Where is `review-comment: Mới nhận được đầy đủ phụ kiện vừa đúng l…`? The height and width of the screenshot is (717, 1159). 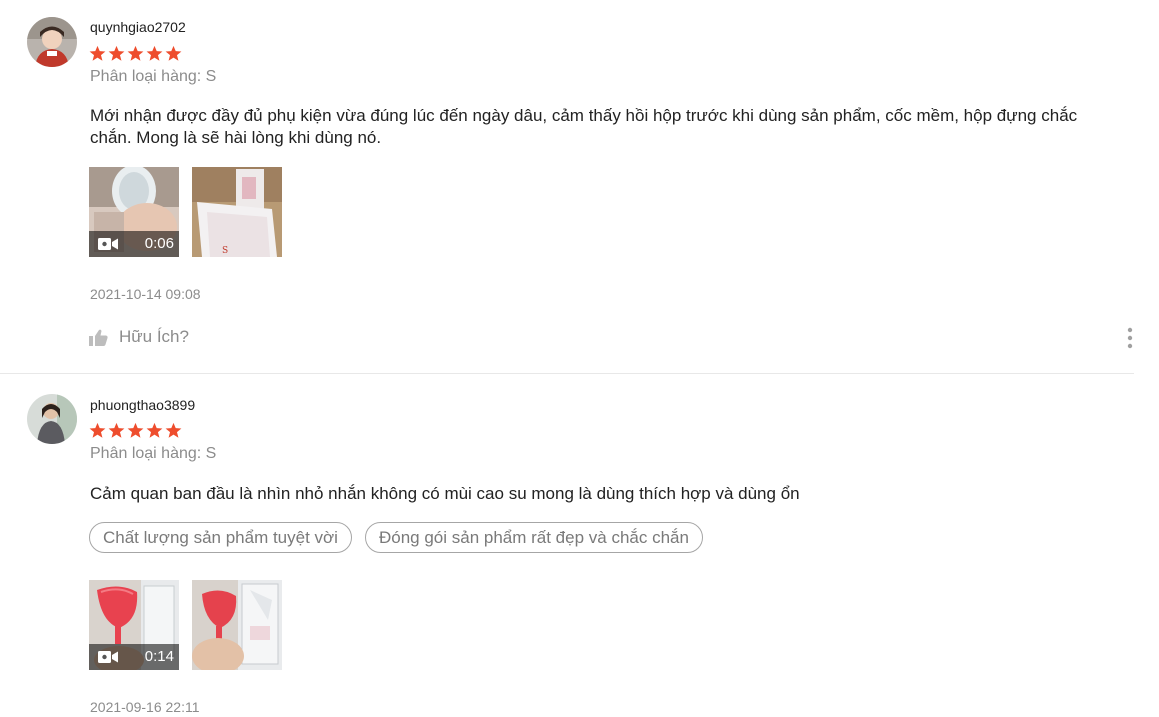
review-comment: Mới nhận được đầy đủ phụ kiện vừa đúng l… is located at coordinates (584, 126).